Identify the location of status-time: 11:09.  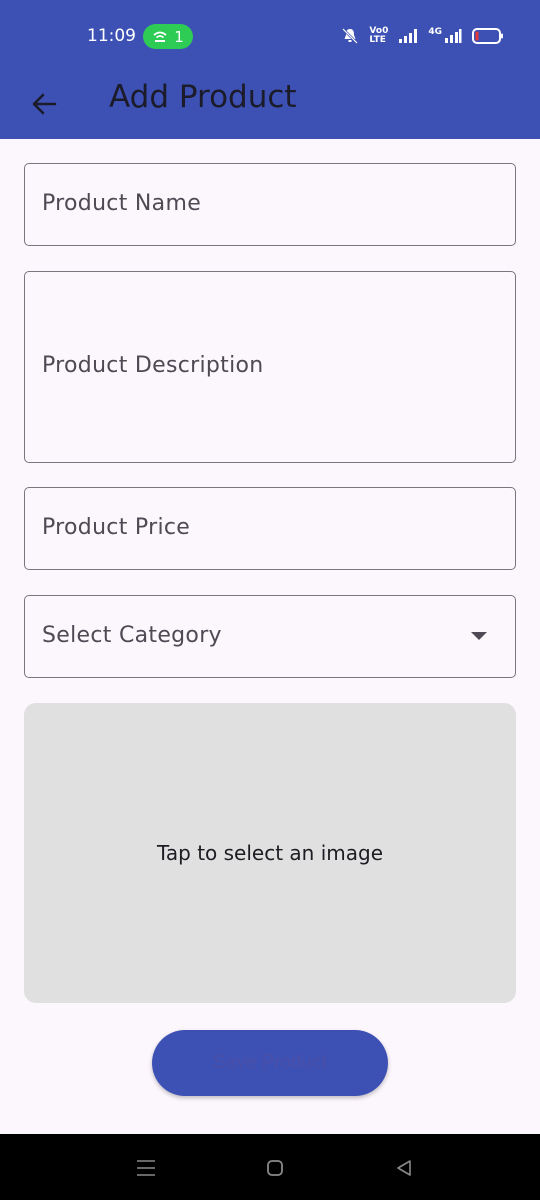
(111, 36).